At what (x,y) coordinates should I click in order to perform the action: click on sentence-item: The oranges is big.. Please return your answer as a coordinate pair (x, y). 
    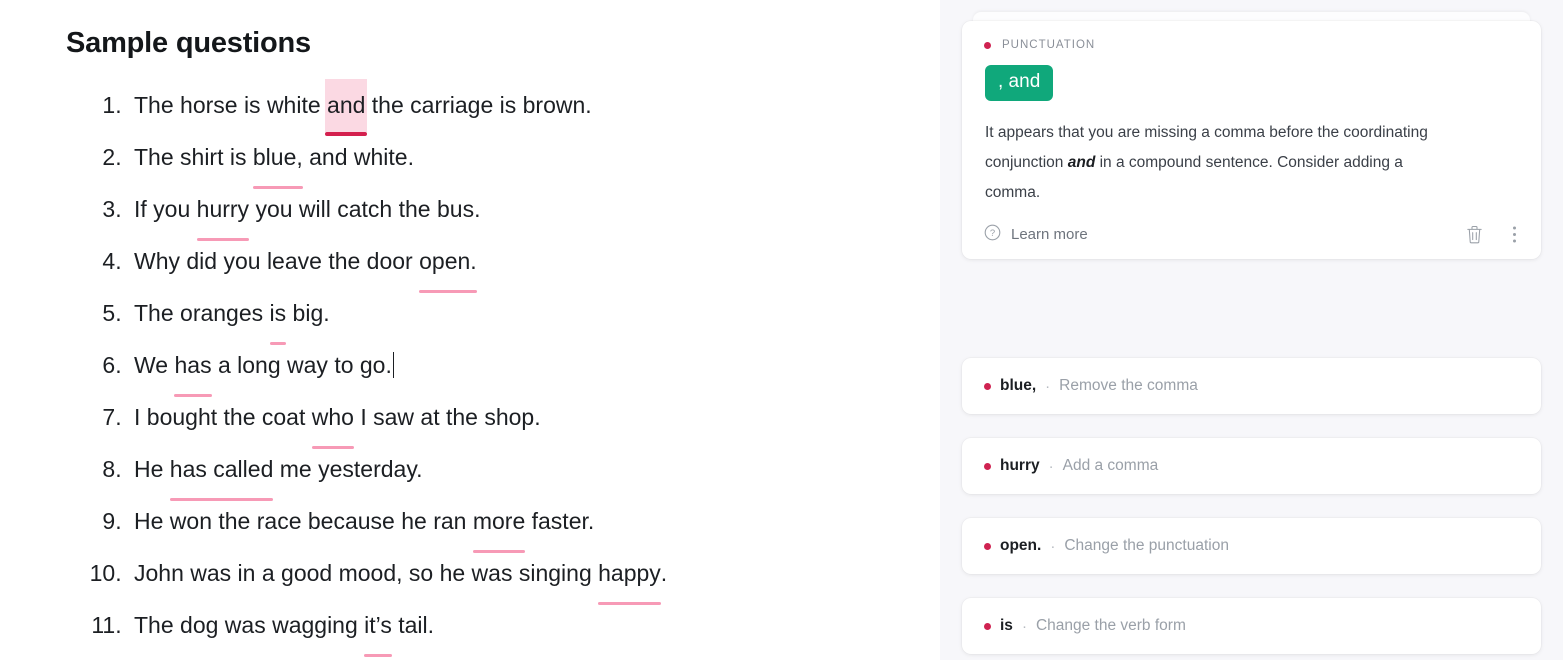
    Looking at the image, I should click on (534, 316).